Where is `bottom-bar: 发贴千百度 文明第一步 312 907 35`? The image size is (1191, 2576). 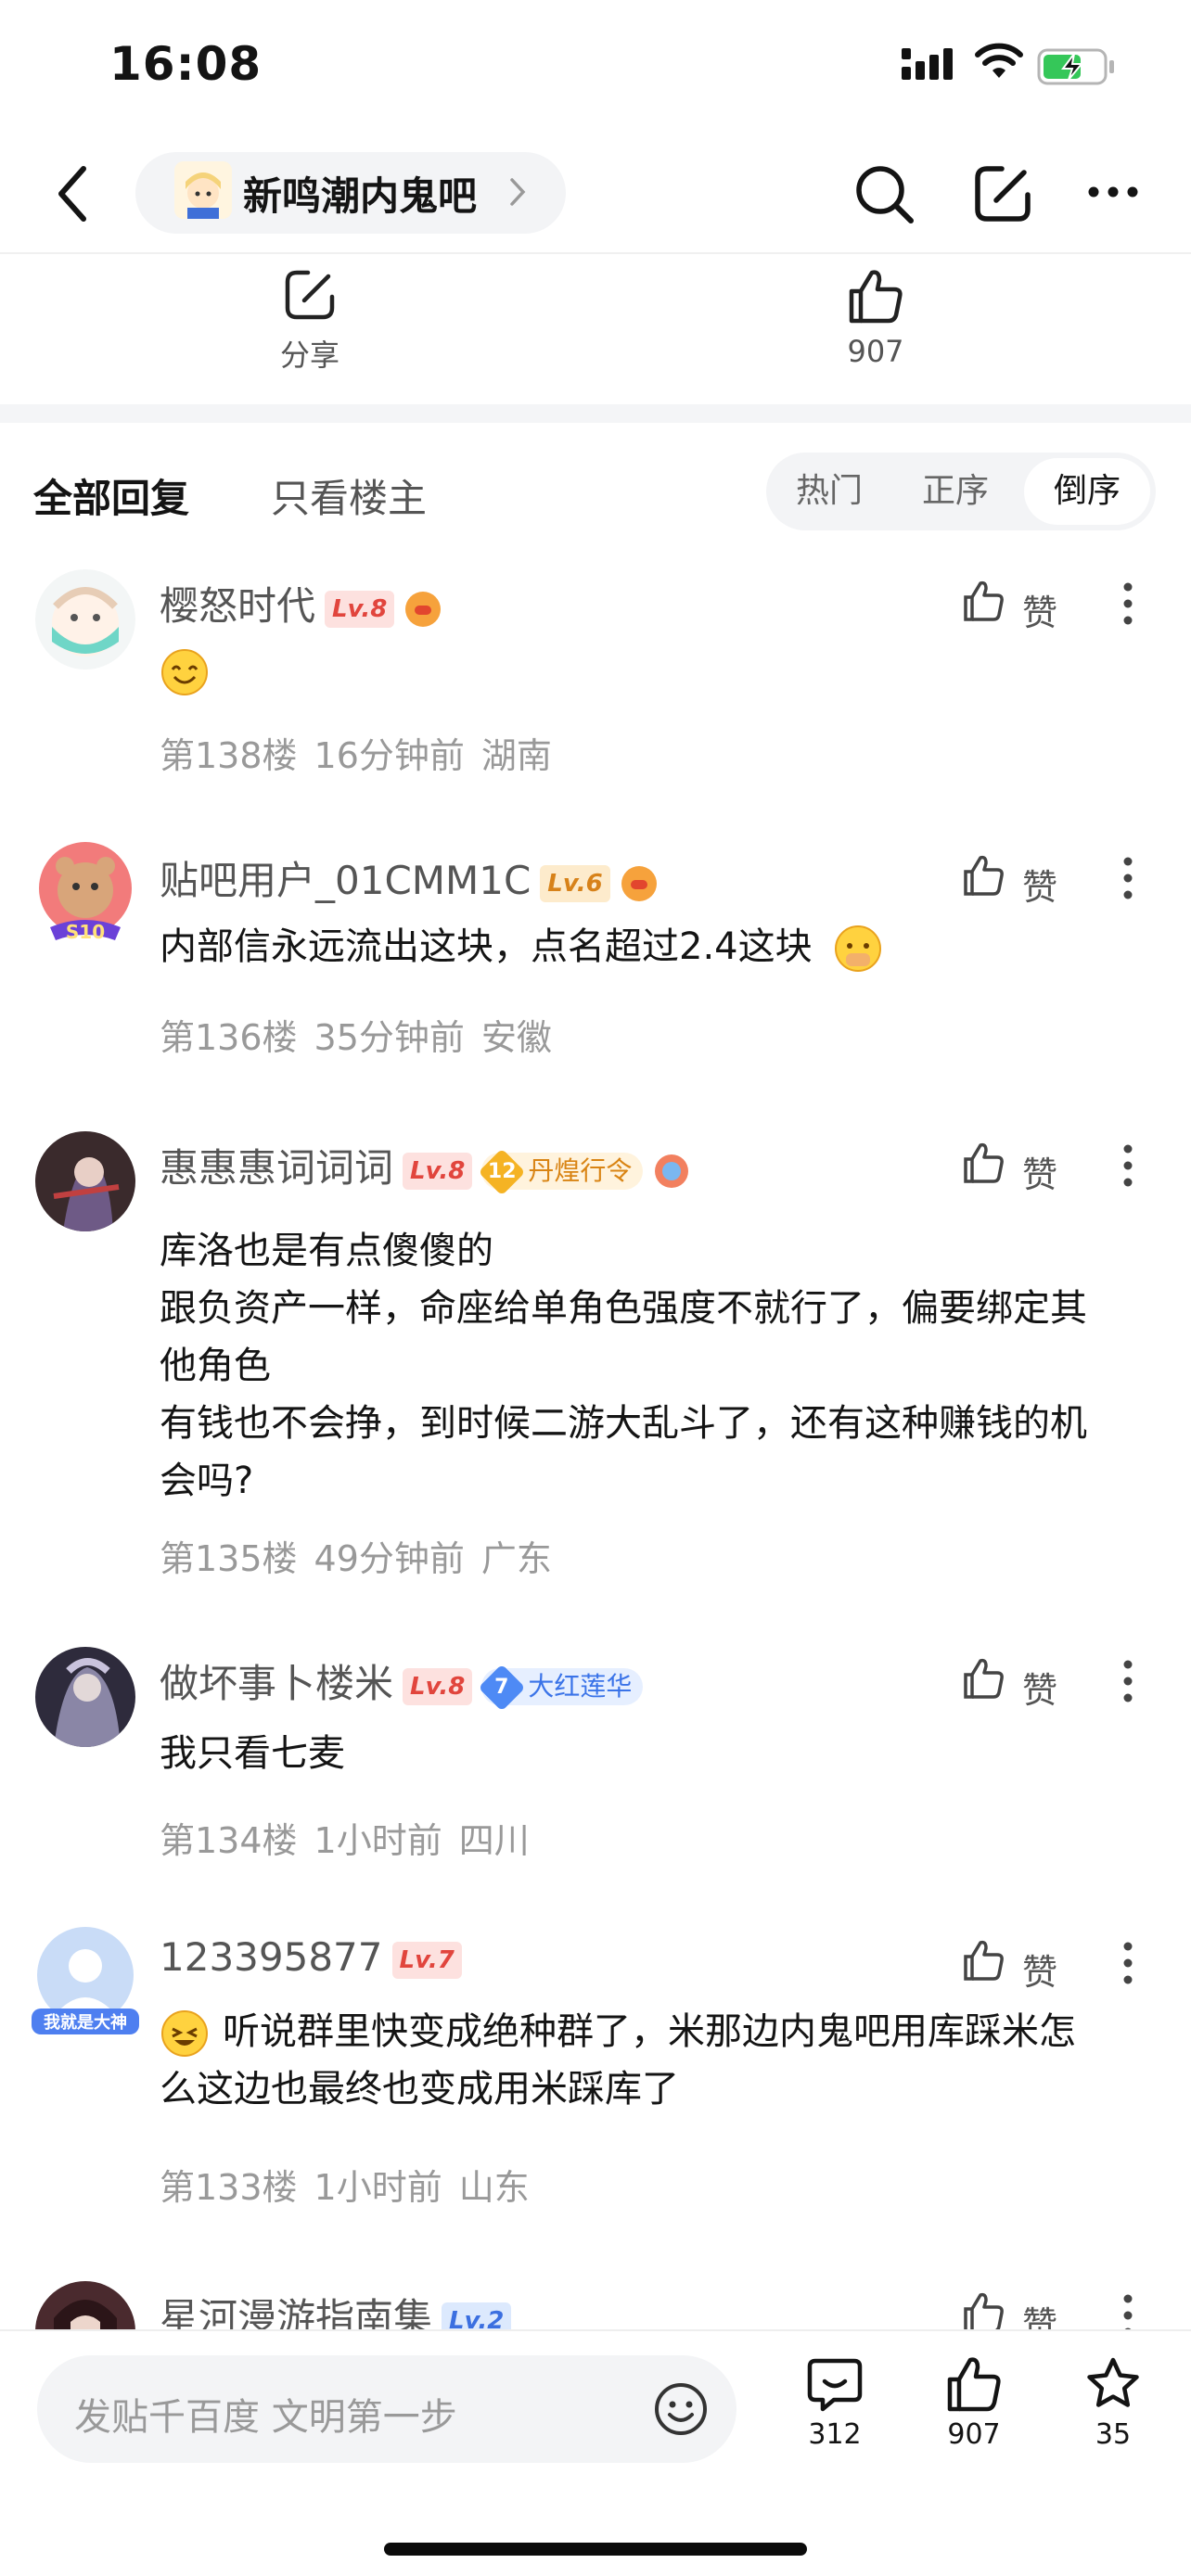 bottom-bar: 发贴千百度 文明第一步 312 907 35 is located at coordinates (595, 2452).